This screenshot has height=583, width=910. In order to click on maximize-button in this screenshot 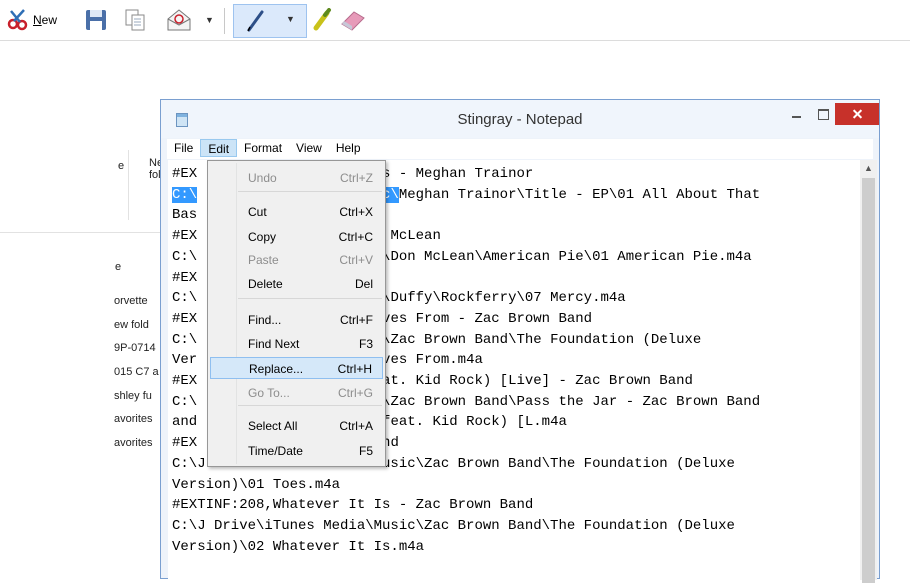, I will do `click(822, 114)`.